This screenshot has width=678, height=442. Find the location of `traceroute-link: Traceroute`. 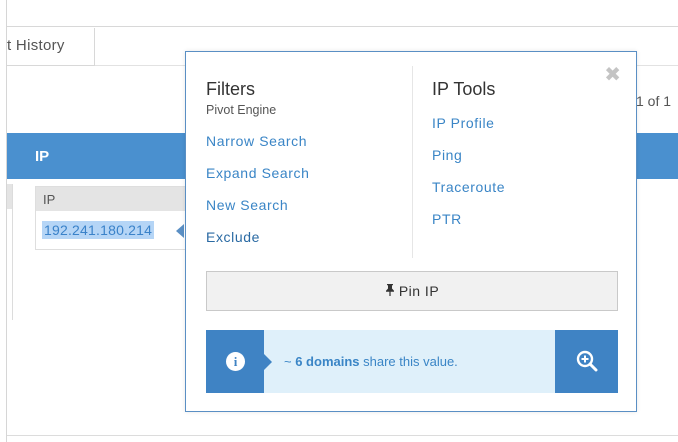

traceroute-link: Traceroute is located at coordinates (522, 194).